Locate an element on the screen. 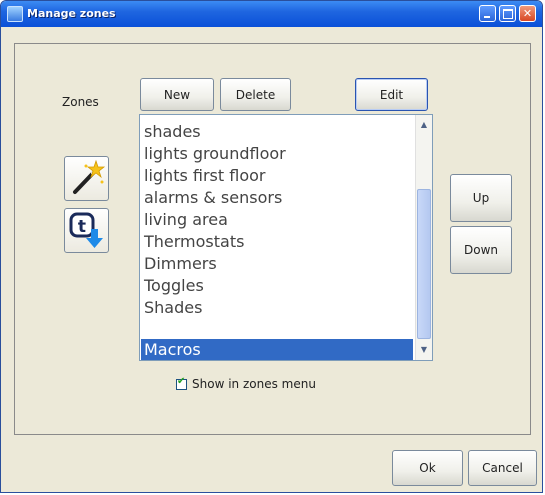 This screenshot has height=495, width=545. window-title: Manage zones is located at coordinates (71, 13).